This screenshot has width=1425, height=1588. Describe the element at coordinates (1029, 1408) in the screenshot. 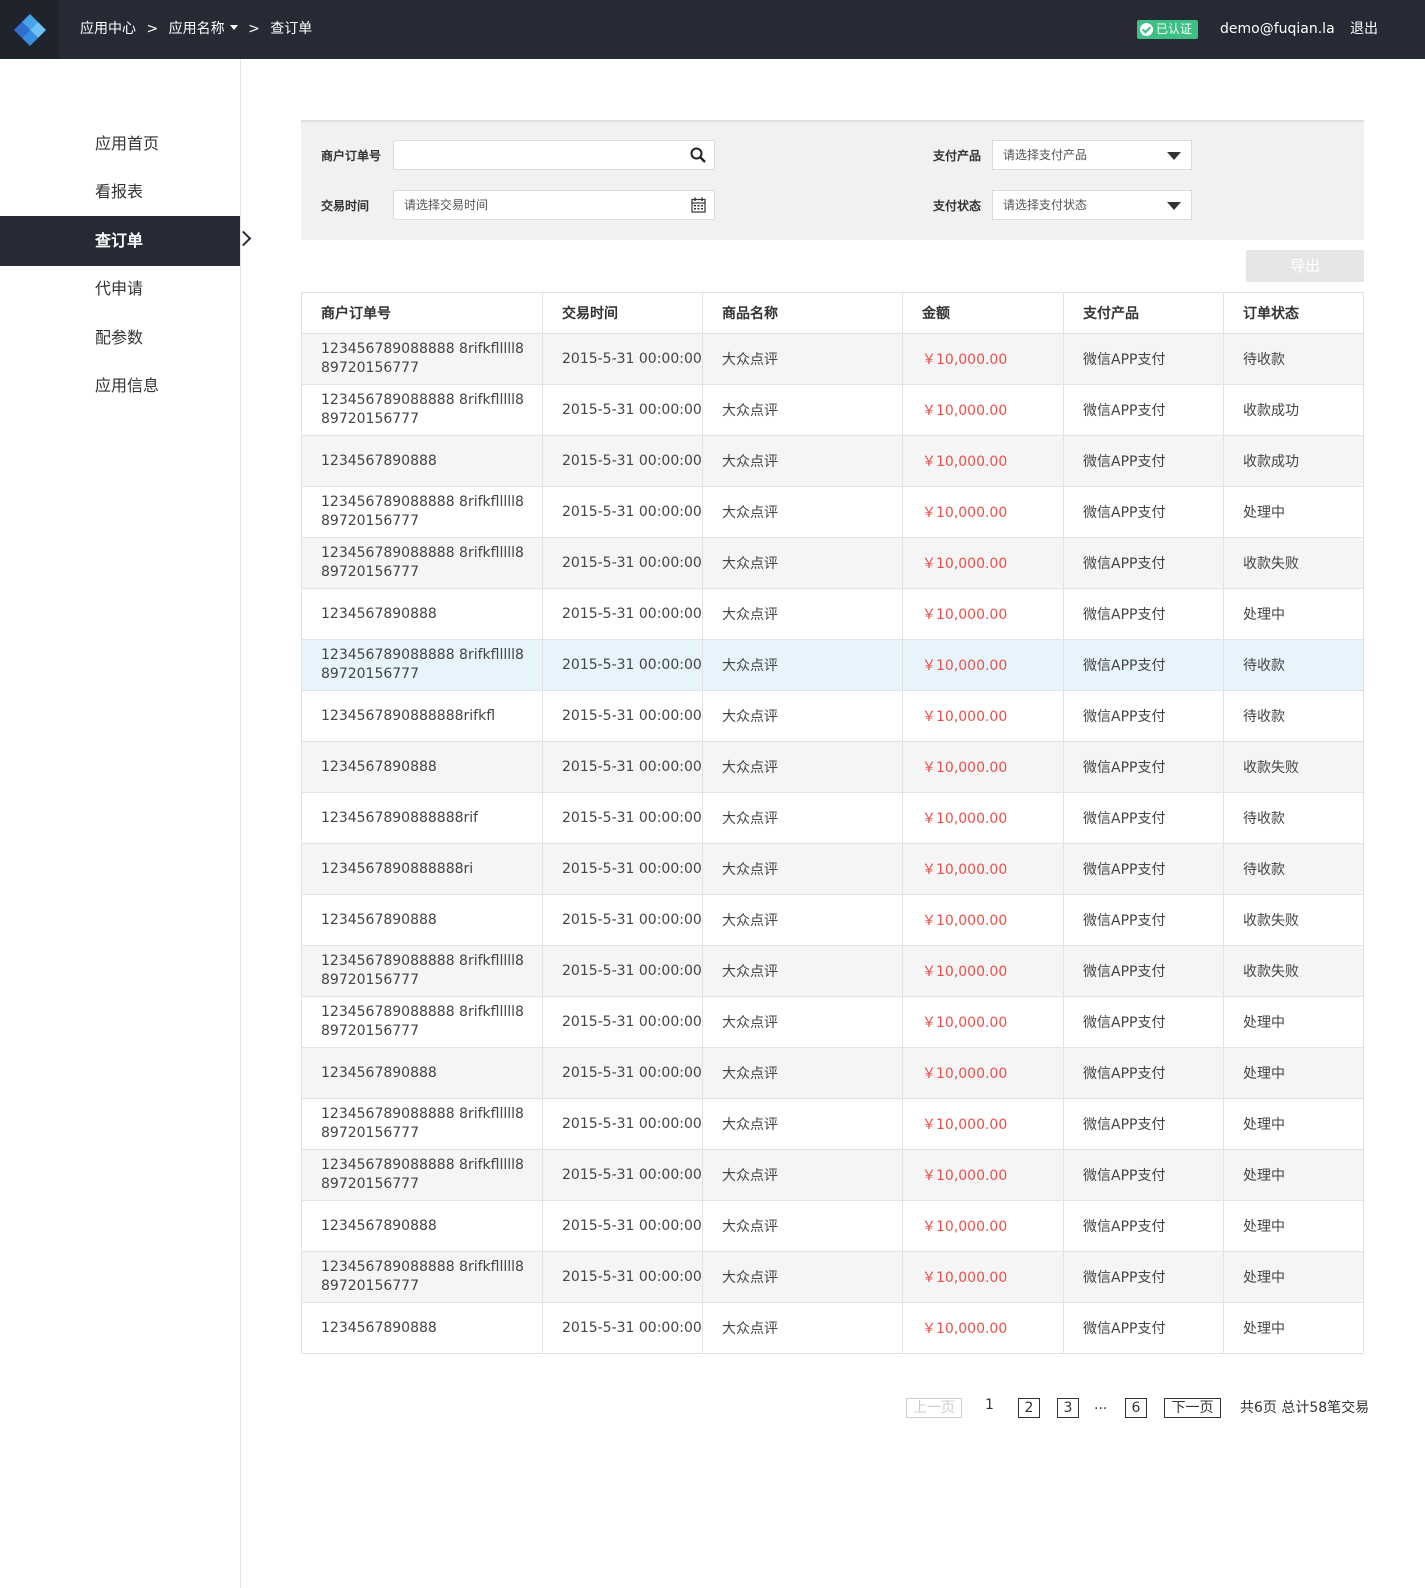

I see `page-2-button: 2` at that location.